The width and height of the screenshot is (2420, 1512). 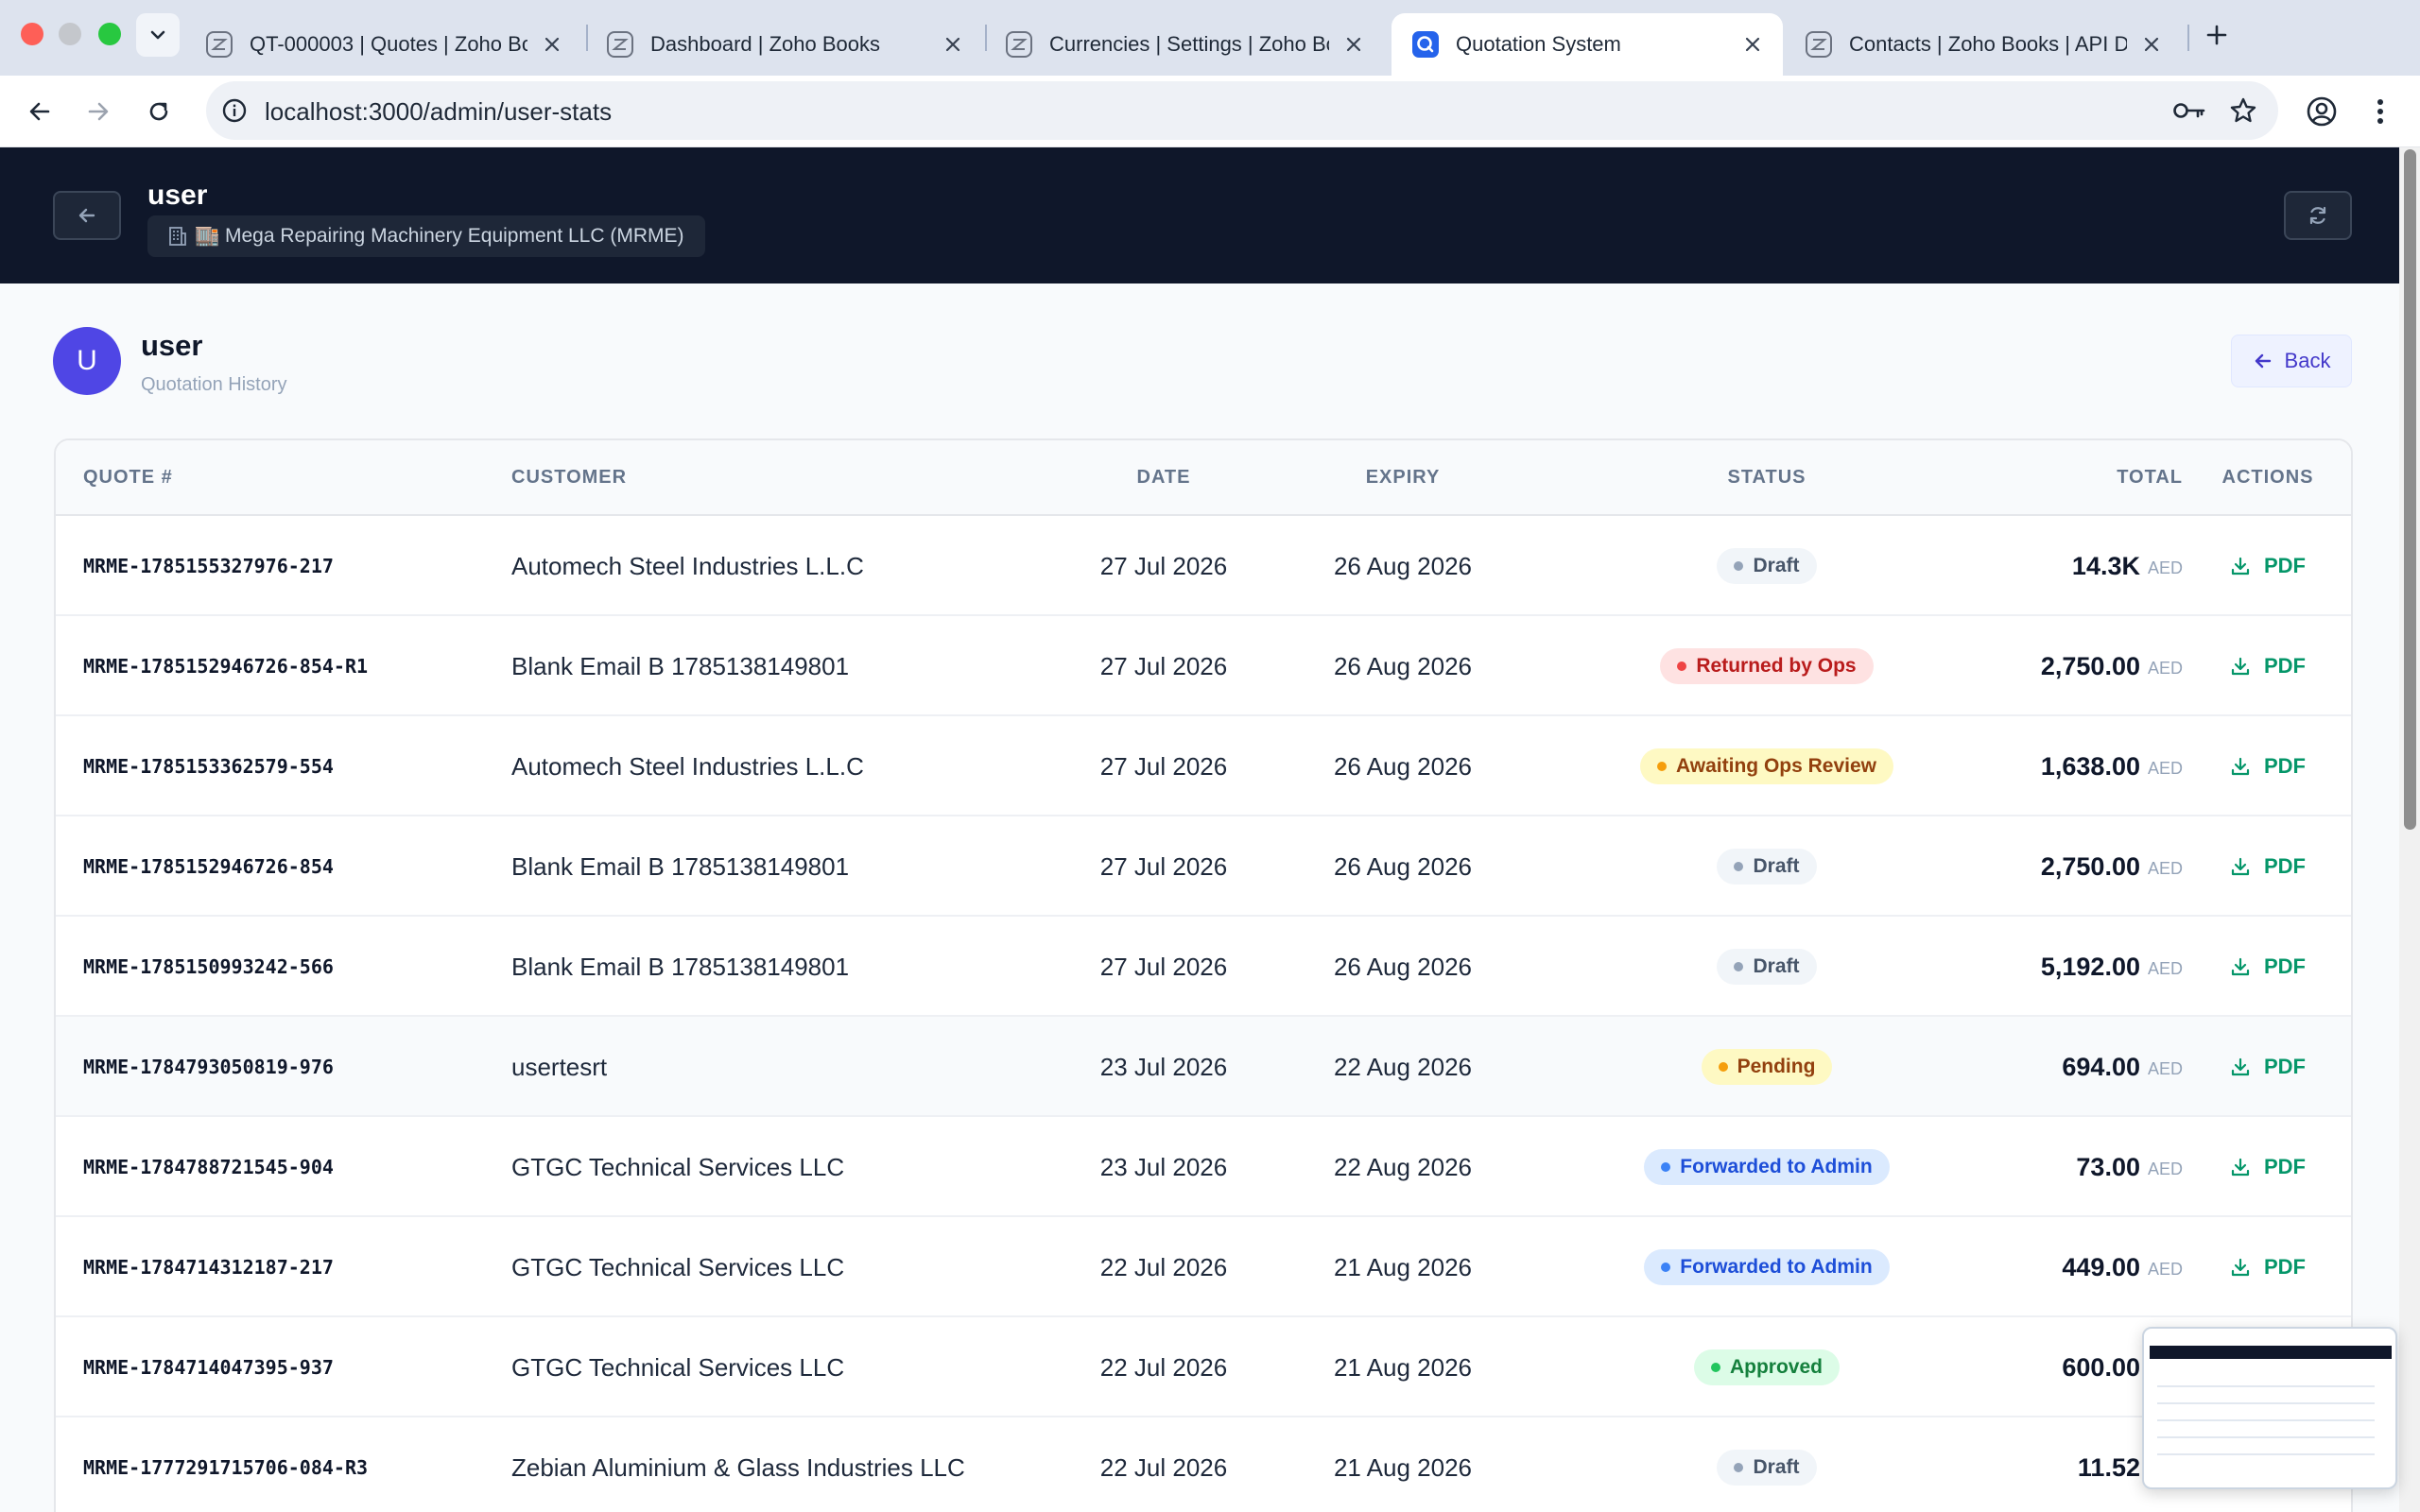 What do you see at coordinates (2380, 111) in the screenshot?
I see `browser-menu-button` at bounding box center [2380, 111].